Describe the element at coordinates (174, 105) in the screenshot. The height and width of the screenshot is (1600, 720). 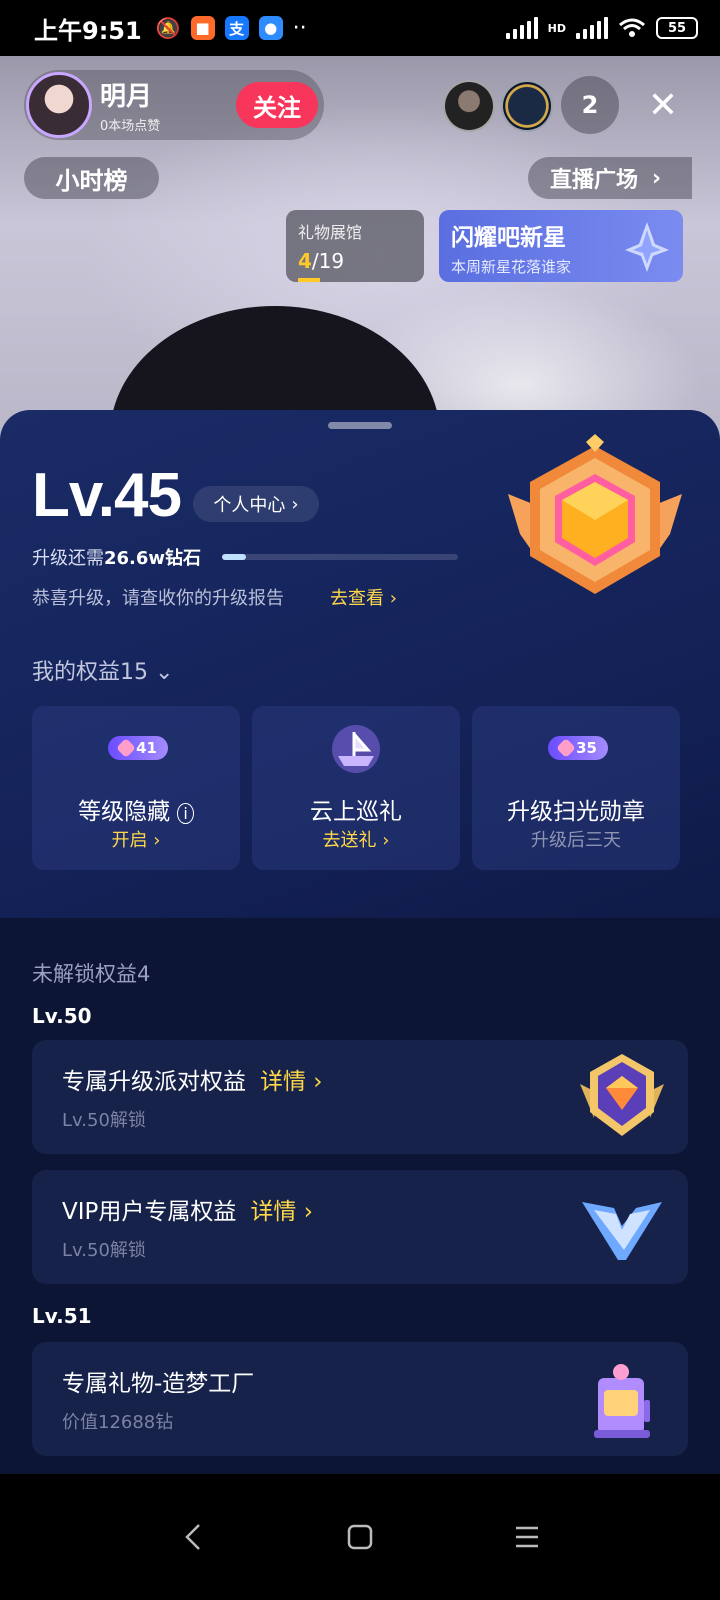
I see `anchor-card: 明月 0本场点赞 关注` at that location.